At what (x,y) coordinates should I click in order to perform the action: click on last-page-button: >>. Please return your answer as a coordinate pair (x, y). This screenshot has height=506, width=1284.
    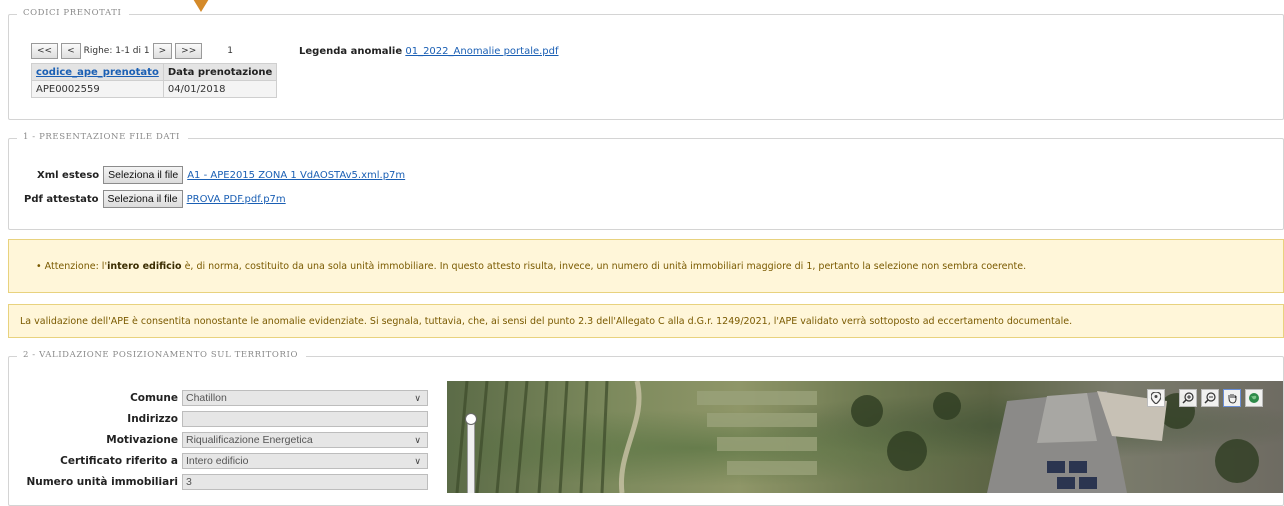
    Looking at the image, I should click on (189, 51).